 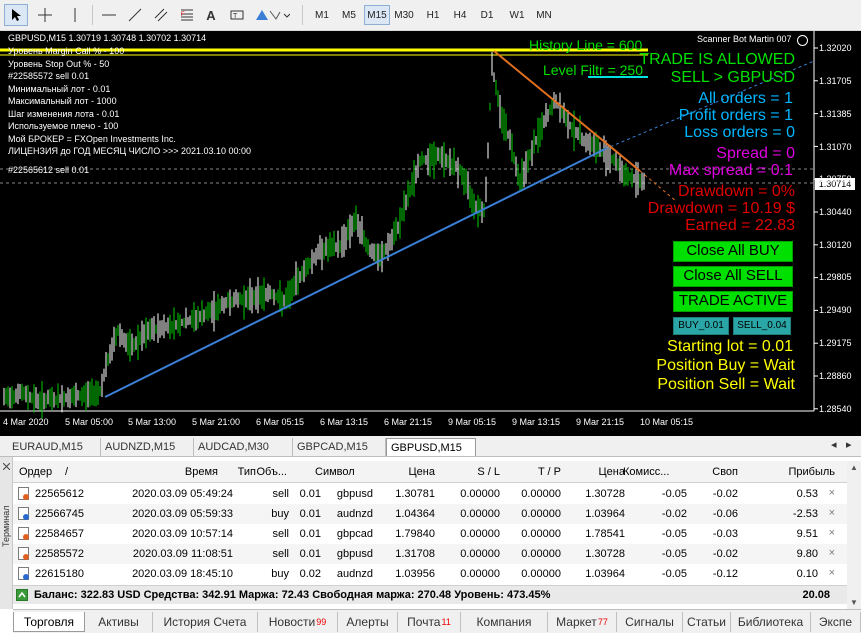 What do you see at coordinates (835, 179) in the screenshot?
I see `price-tick-label: 1.30750` at bounding box center [835, 179].